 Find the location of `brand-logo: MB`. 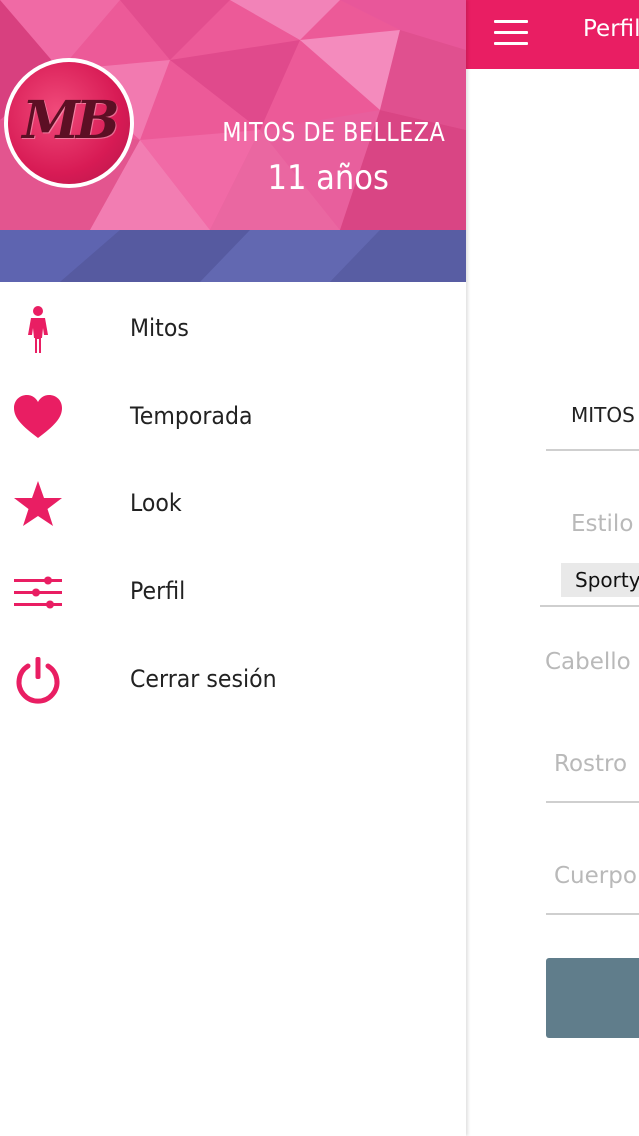

brand-logo: MB is located at coordinates (71, 120).